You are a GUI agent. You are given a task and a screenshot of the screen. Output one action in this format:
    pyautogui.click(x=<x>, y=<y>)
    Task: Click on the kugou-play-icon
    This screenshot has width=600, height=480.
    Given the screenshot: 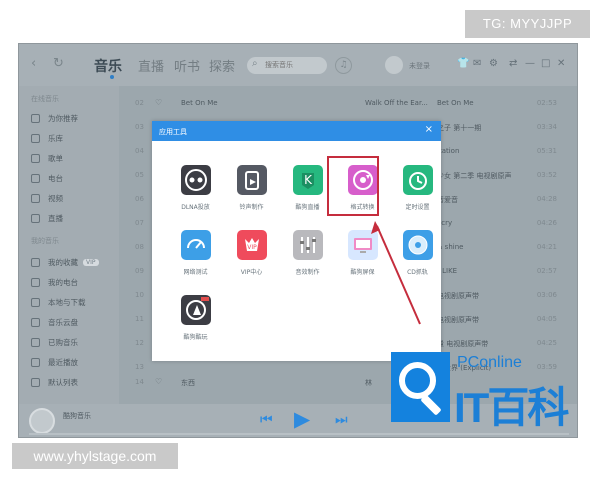 What is the action you would take?
    pyautogui.click(x=195, y=310)
    